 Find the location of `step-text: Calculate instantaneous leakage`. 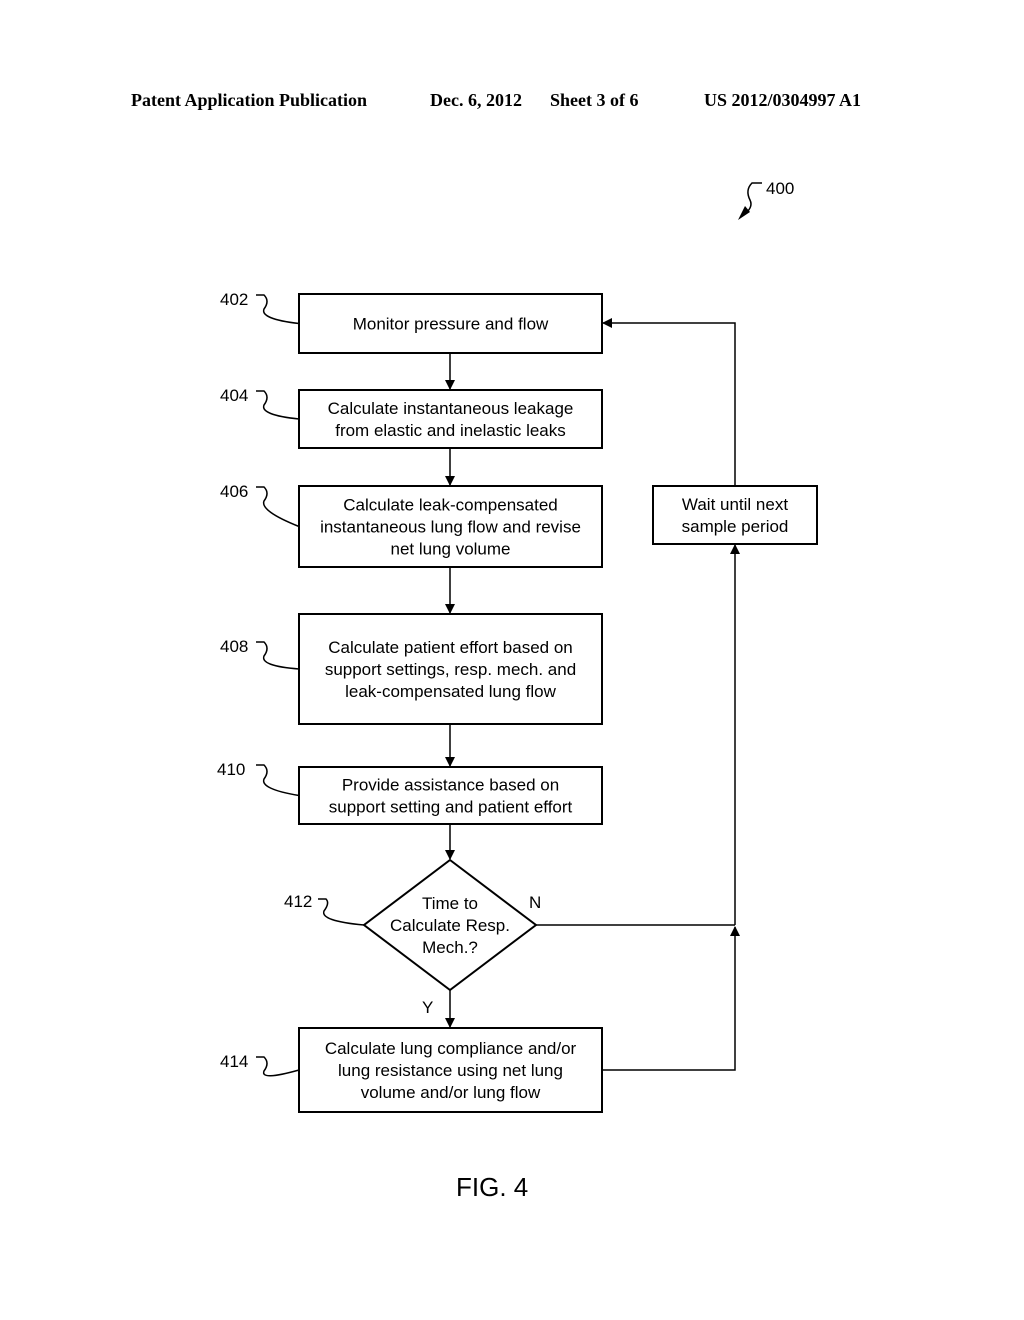

step-text: Calculate instantaneous leakage is located at coordinates (451, 408).